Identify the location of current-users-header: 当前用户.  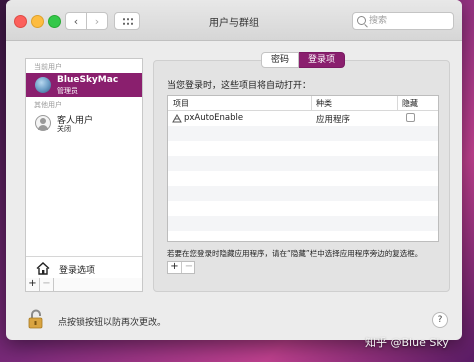
(48, 67).